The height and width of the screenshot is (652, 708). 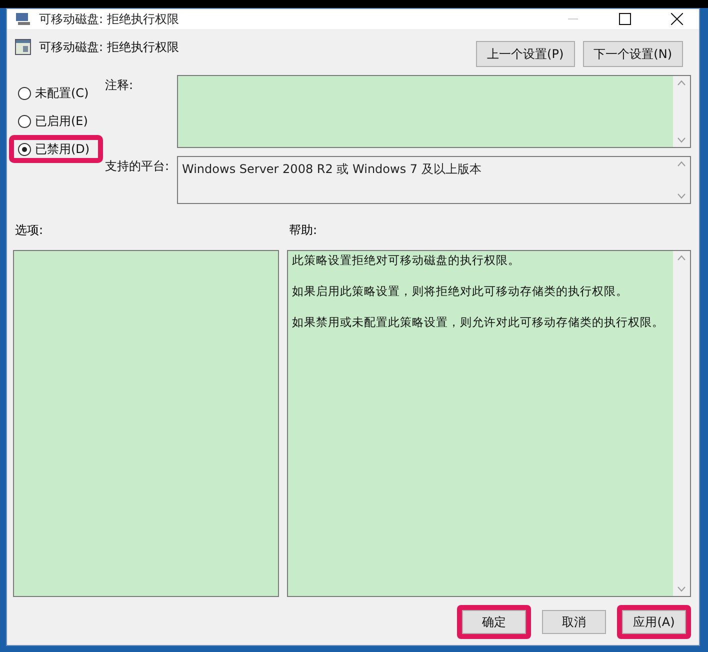 I want to click on radio-option: 已启用(E), so click(x=56, y=121).